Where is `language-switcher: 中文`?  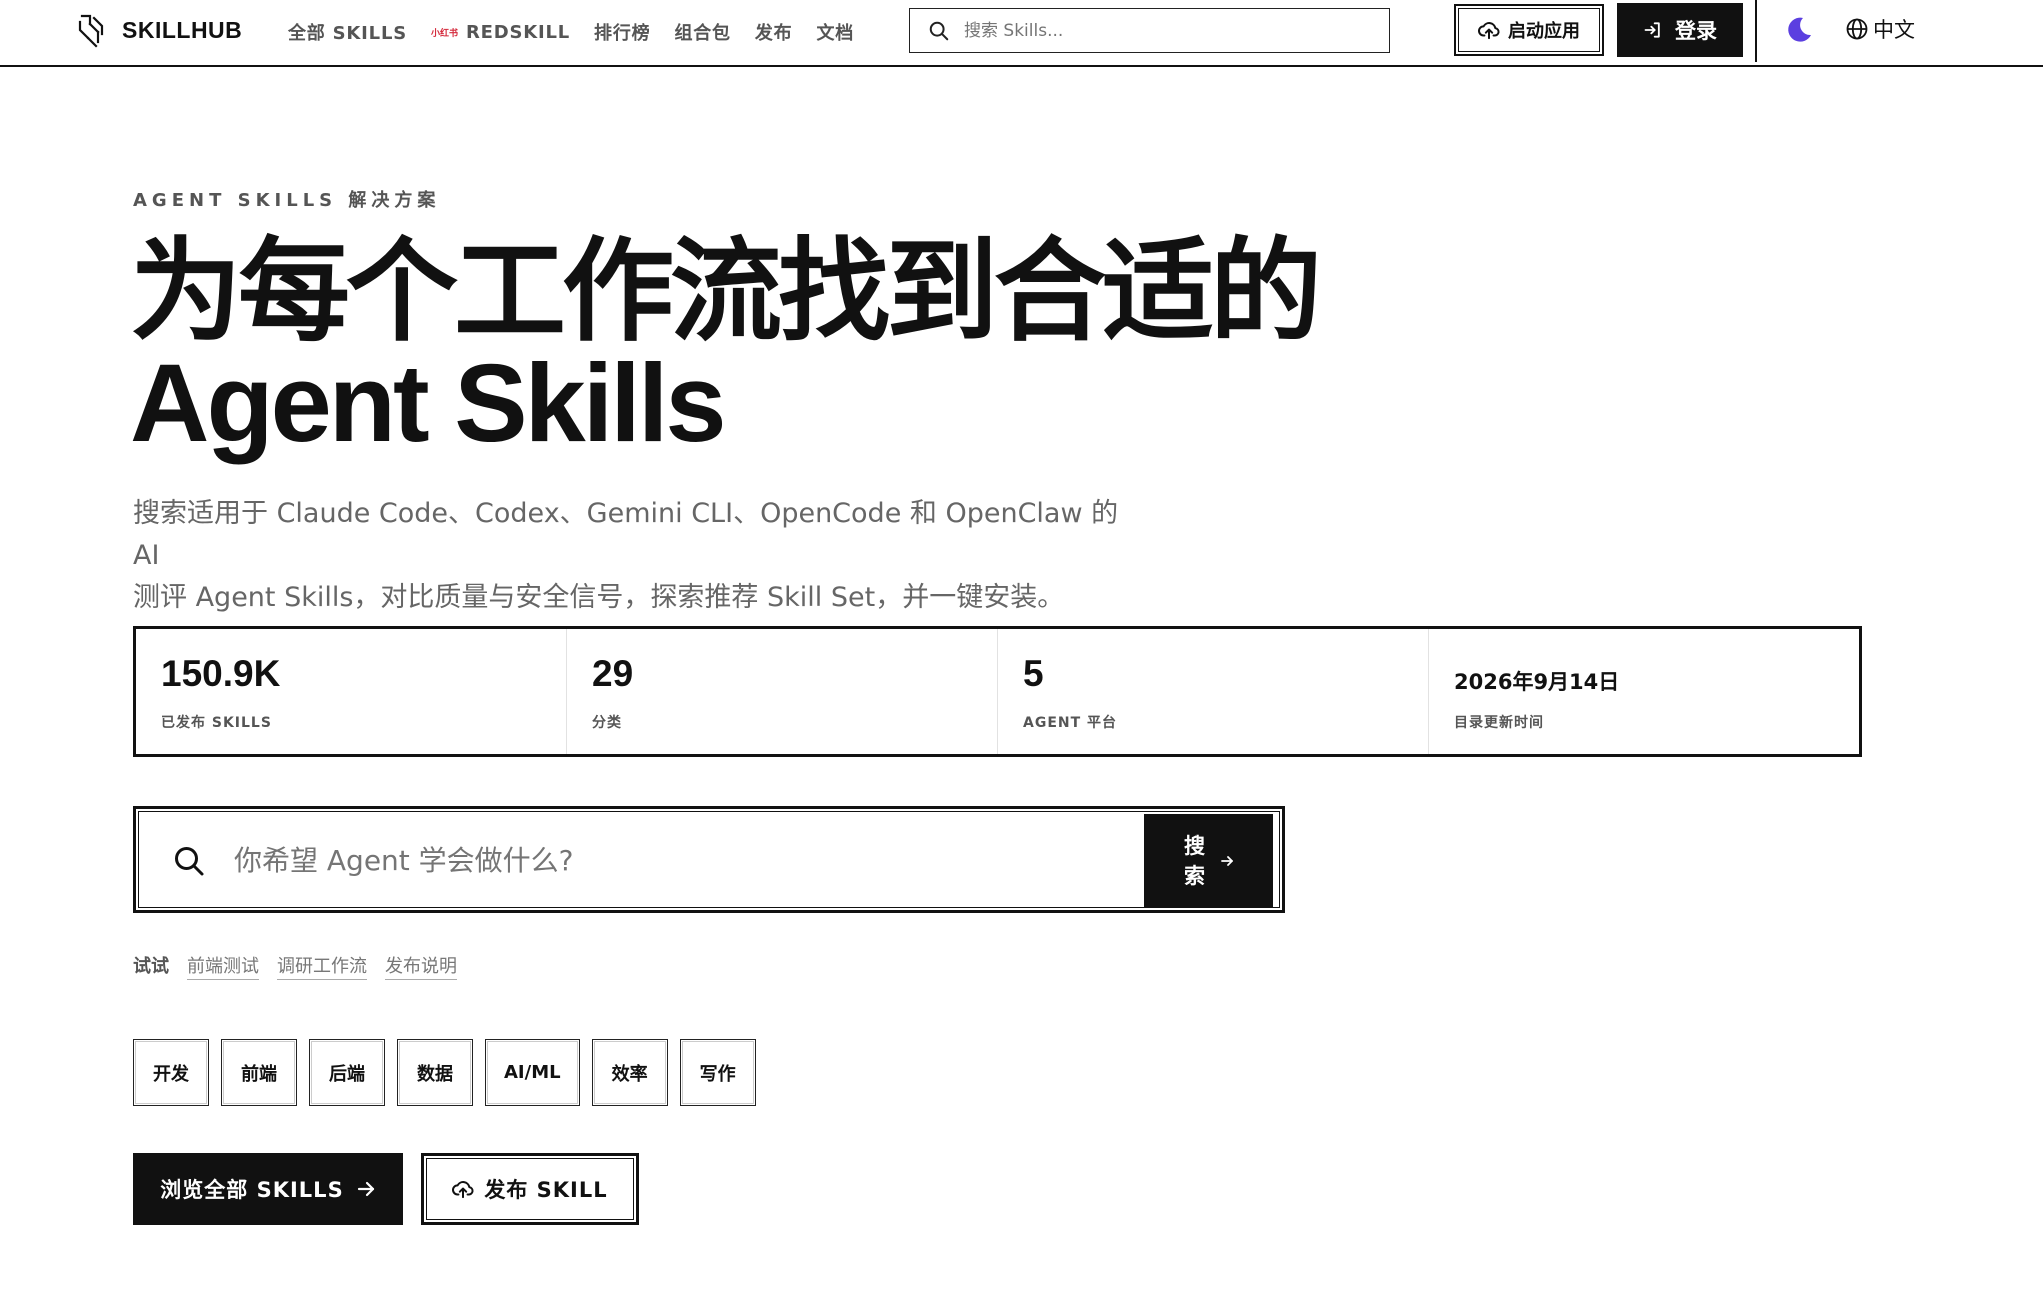 language-switcher: 中文 is located at coordinates (1880, 29).